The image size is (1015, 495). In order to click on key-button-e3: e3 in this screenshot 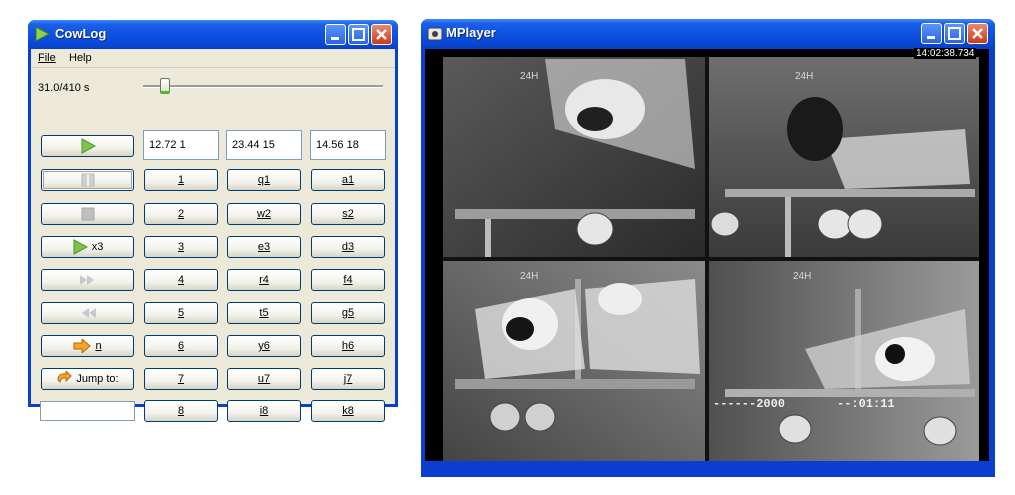, I will do `click(264, 247)`.